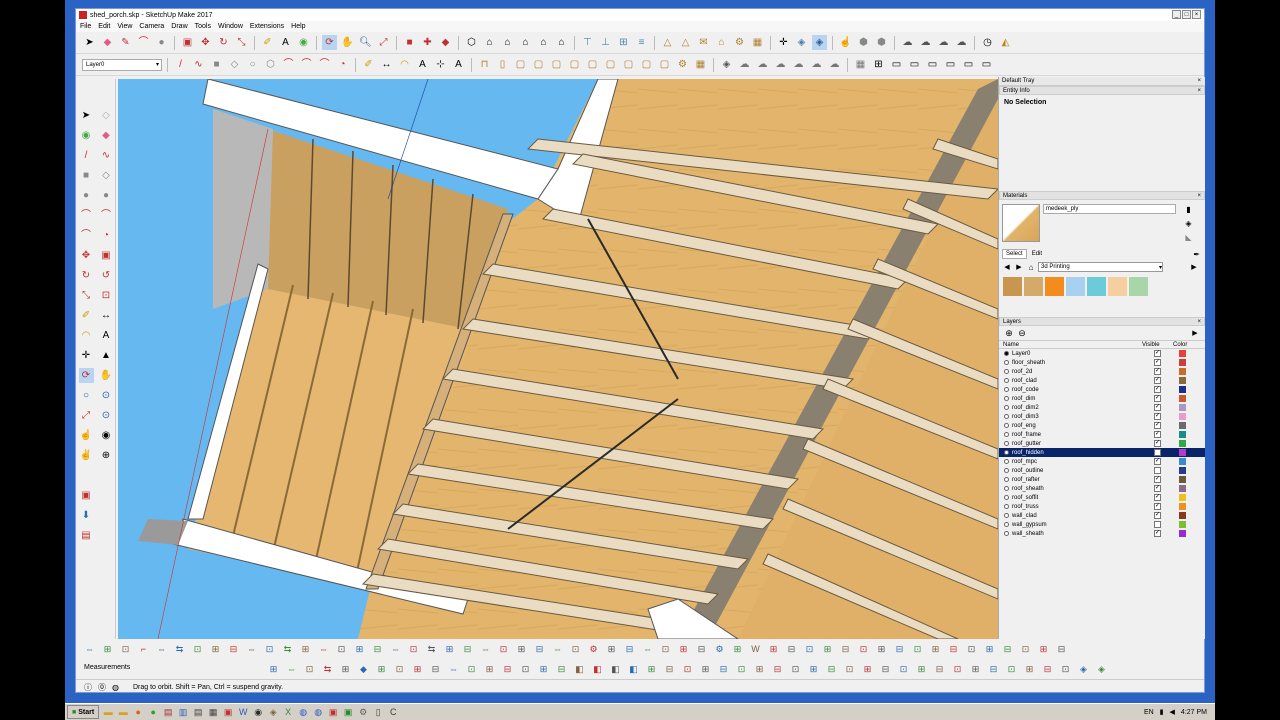 This screenshot has width=1280, height=720. What do you see at coordinates (86, 215) in the screenshot?
I see `arc-icon: ⌒` at bounding box center [86, 215].